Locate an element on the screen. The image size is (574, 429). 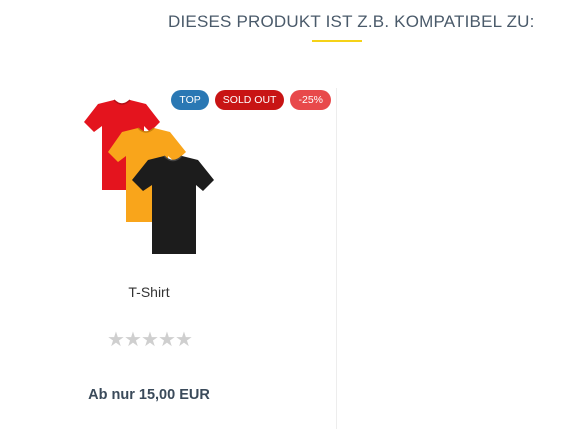
discount-badge: -25% is located at coordinates (310, 100).